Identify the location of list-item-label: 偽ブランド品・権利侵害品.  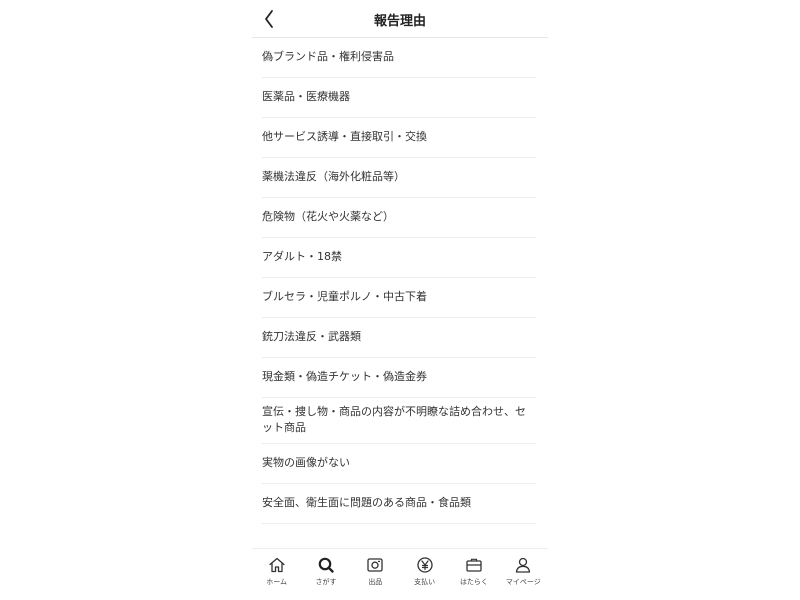
(328, 56).